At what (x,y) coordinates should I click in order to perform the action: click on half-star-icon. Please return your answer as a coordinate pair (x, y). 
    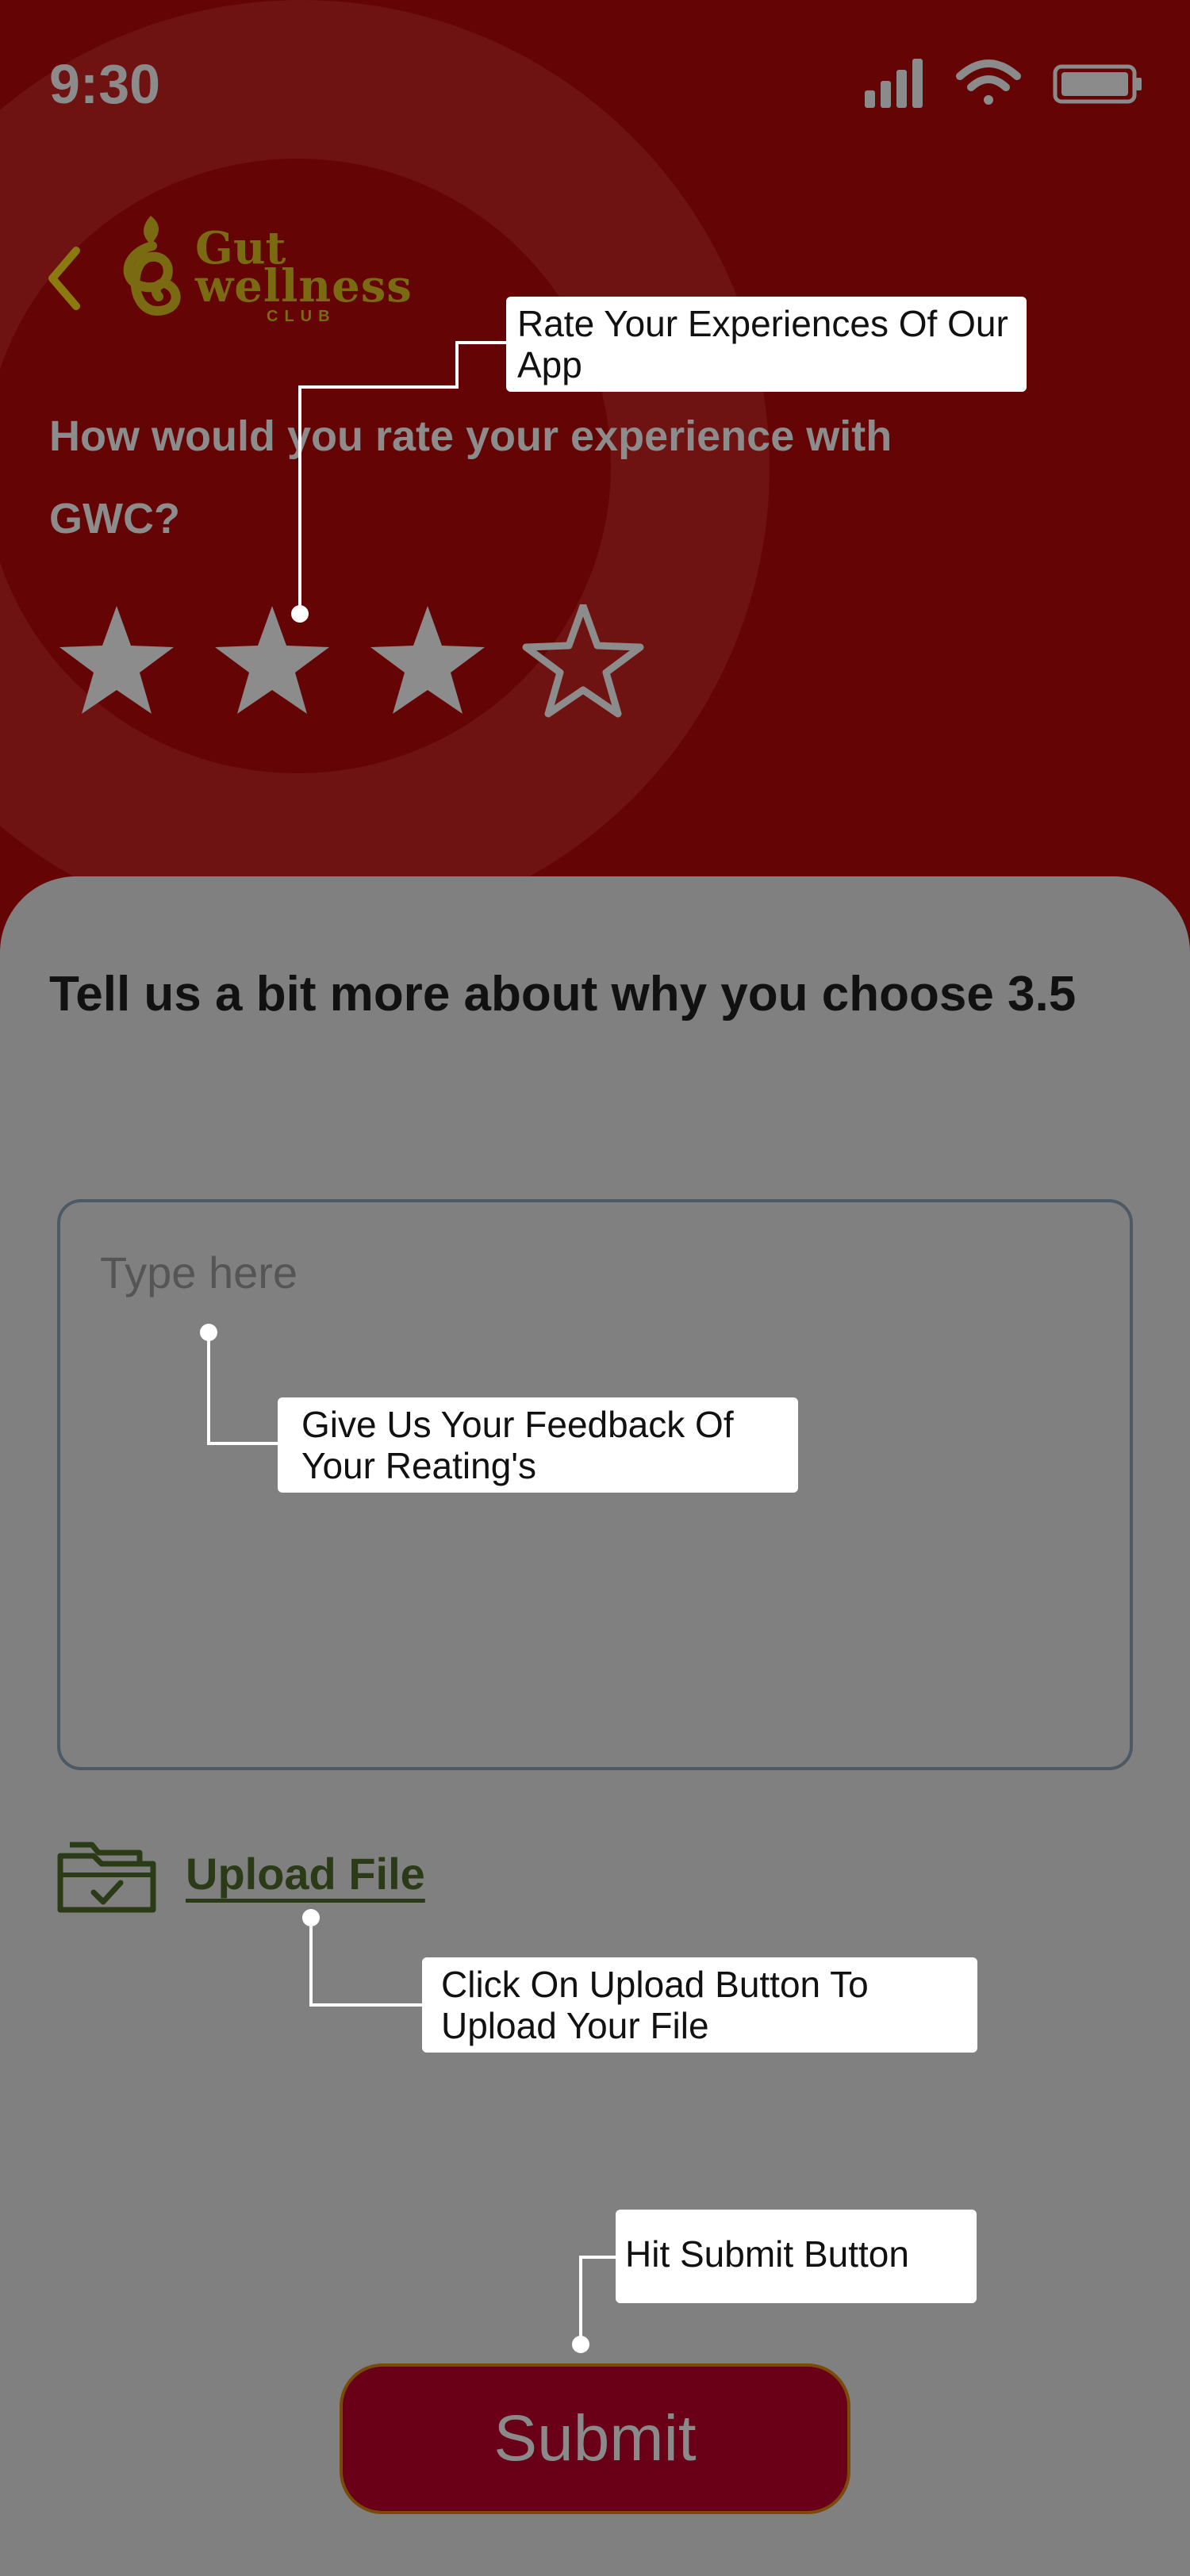
    Looking at the image, I should click on (583, 660).